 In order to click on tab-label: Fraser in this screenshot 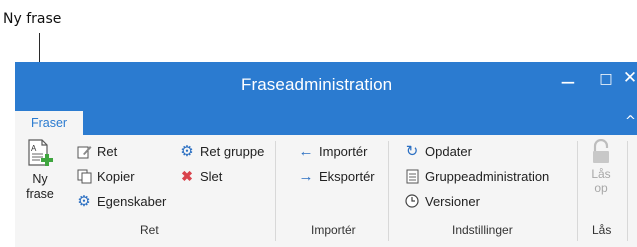, I will do `click(49, 123)`.